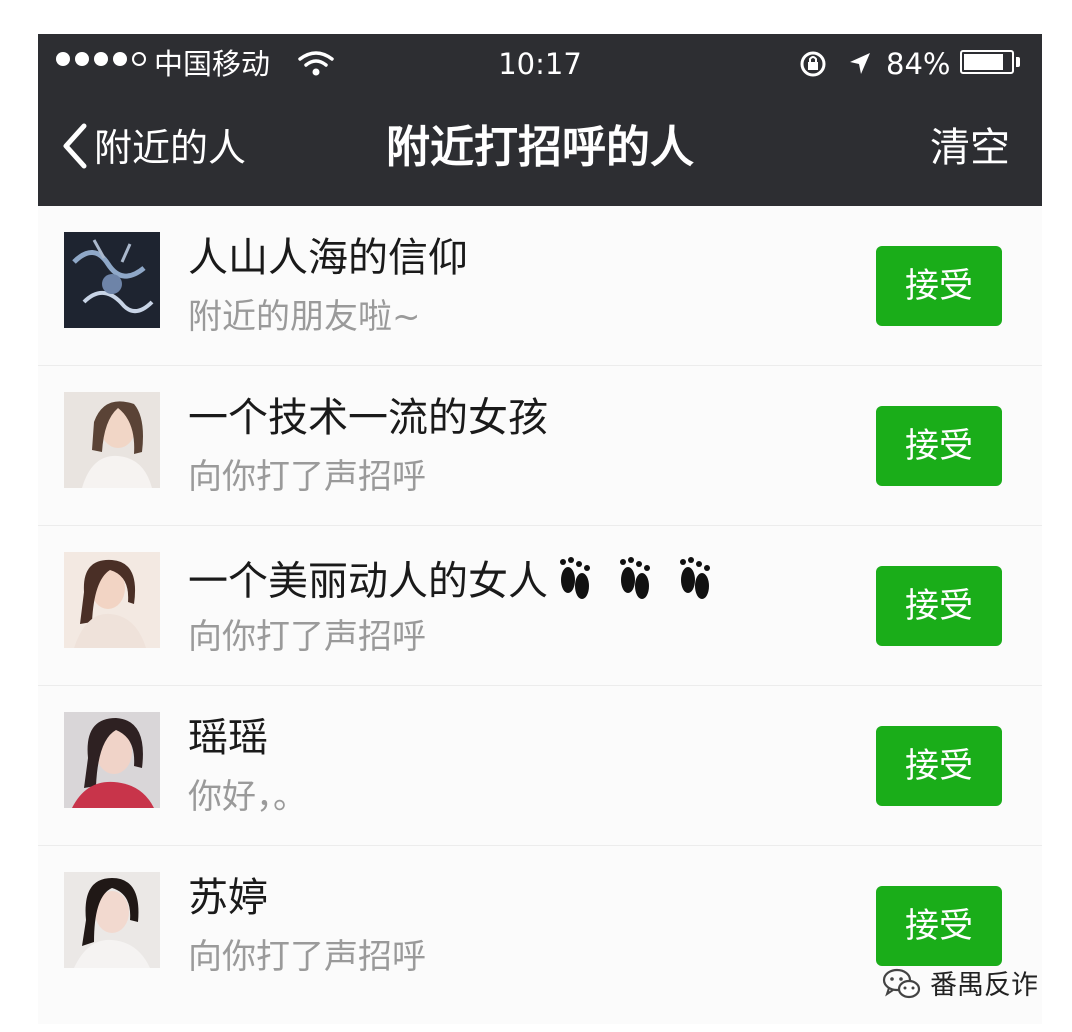  What do you see at coordinates (228, 738) in the screenshot?
I see `contact-name: 瑶瑶` at bounding box center [228, 738].